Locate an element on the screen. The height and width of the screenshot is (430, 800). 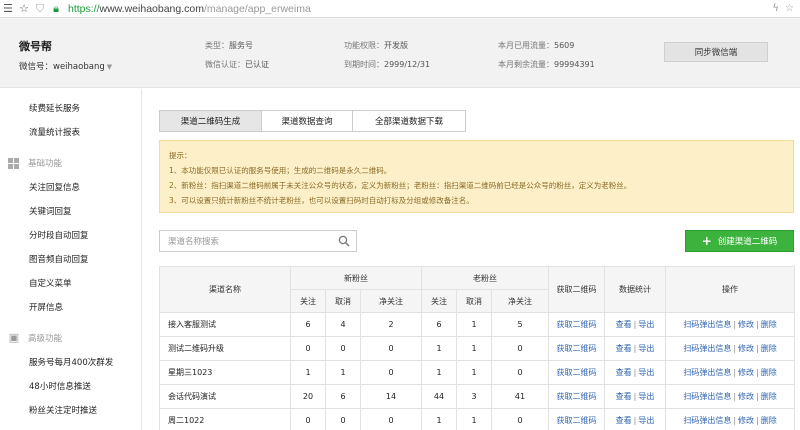
create-channel-qr-button: + 创建渠道二维码 is located at coordinates (739, 241).